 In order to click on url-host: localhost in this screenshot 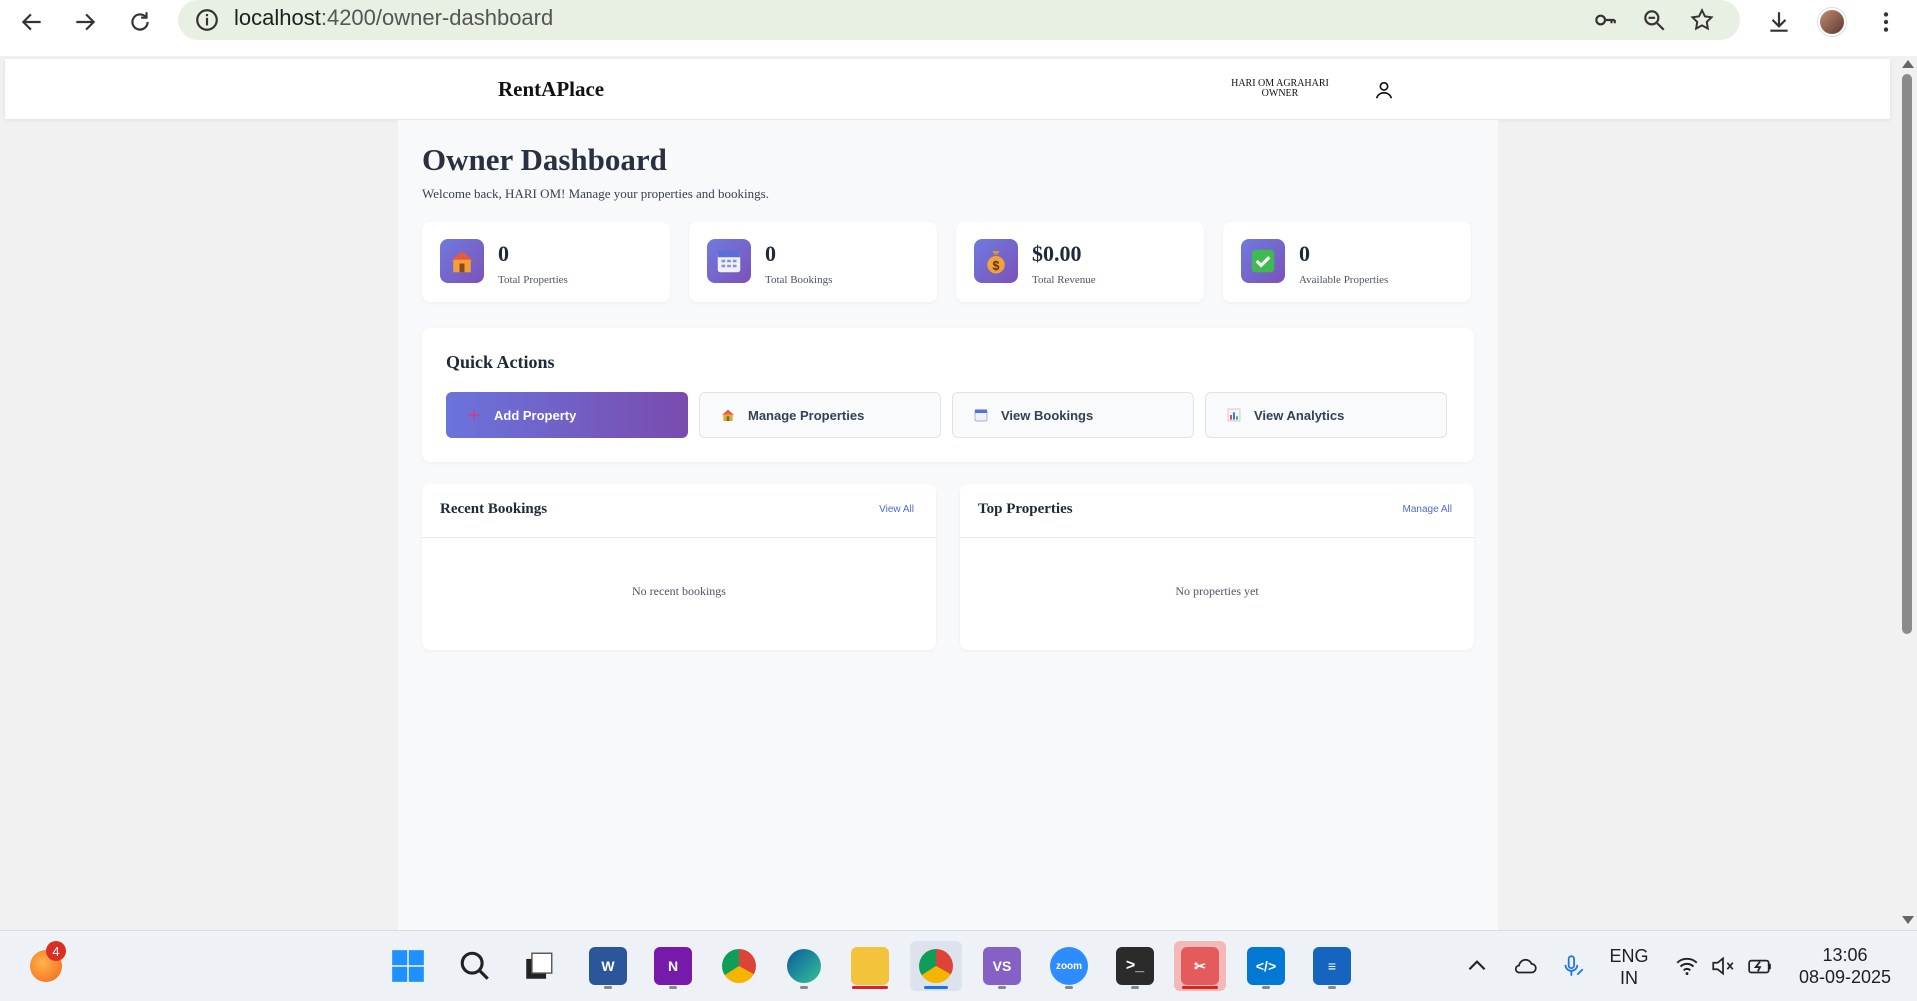, I will do `click(277, 17)`.